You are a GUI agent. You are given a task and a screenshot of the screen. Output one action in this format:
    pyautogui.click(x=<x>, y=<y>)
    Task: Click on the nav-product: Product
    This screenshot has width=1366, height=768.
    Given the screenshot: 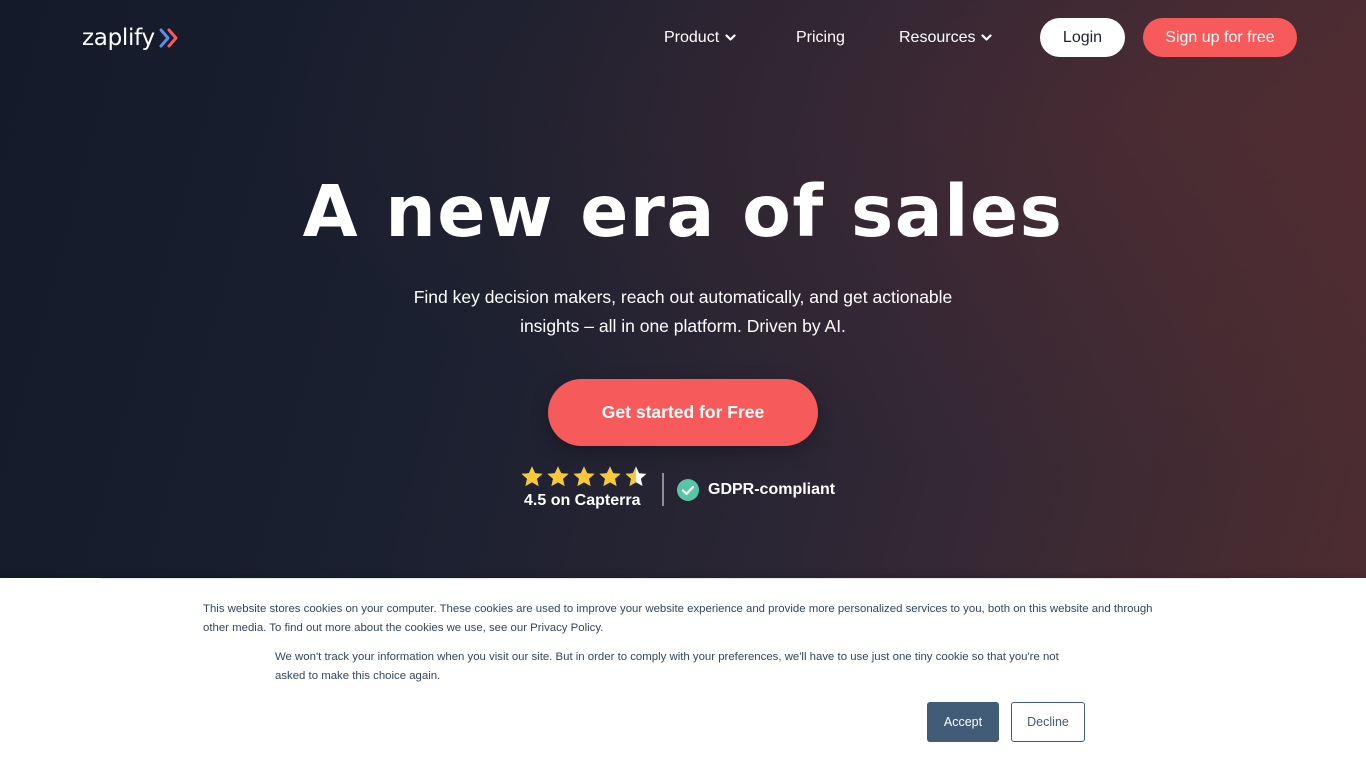 What is the action you would take?
    pyautogui.click(x=700, y=38)
    